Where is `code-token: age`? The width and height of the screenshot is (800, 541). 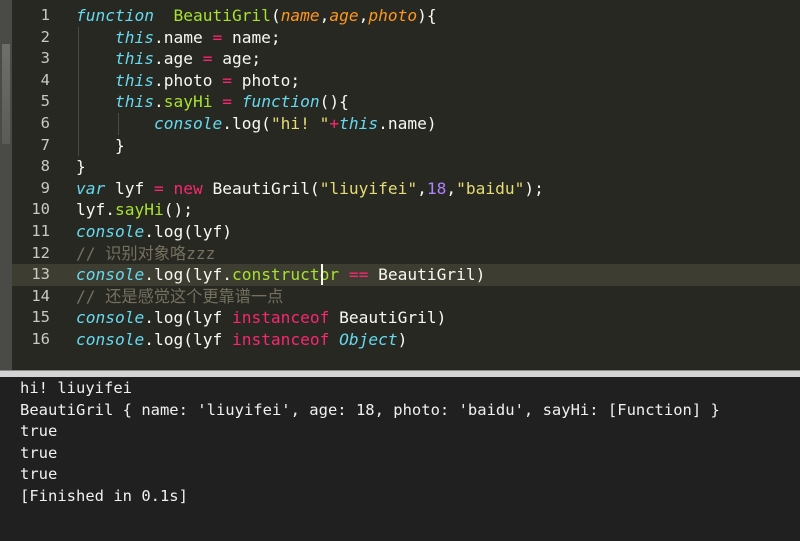
code-token: age is located at coordinates (344, 15).